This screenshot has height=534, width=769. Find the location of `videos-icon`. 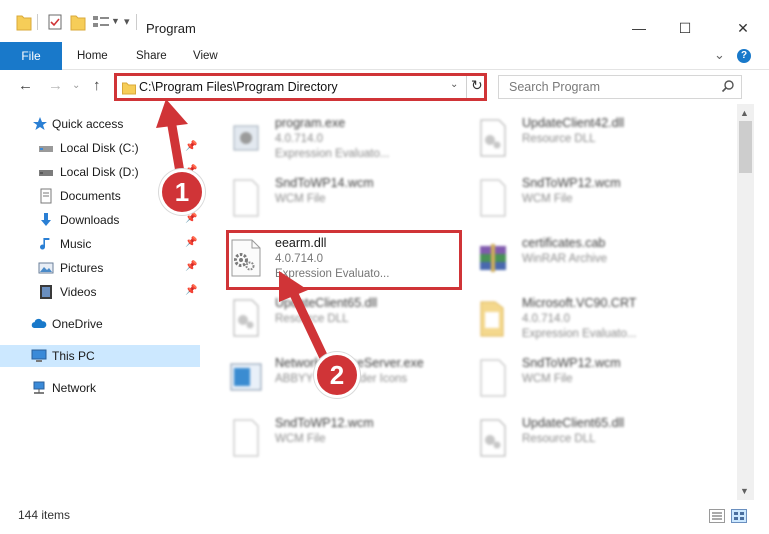

videos-icon is located at coordinates (46, 292).